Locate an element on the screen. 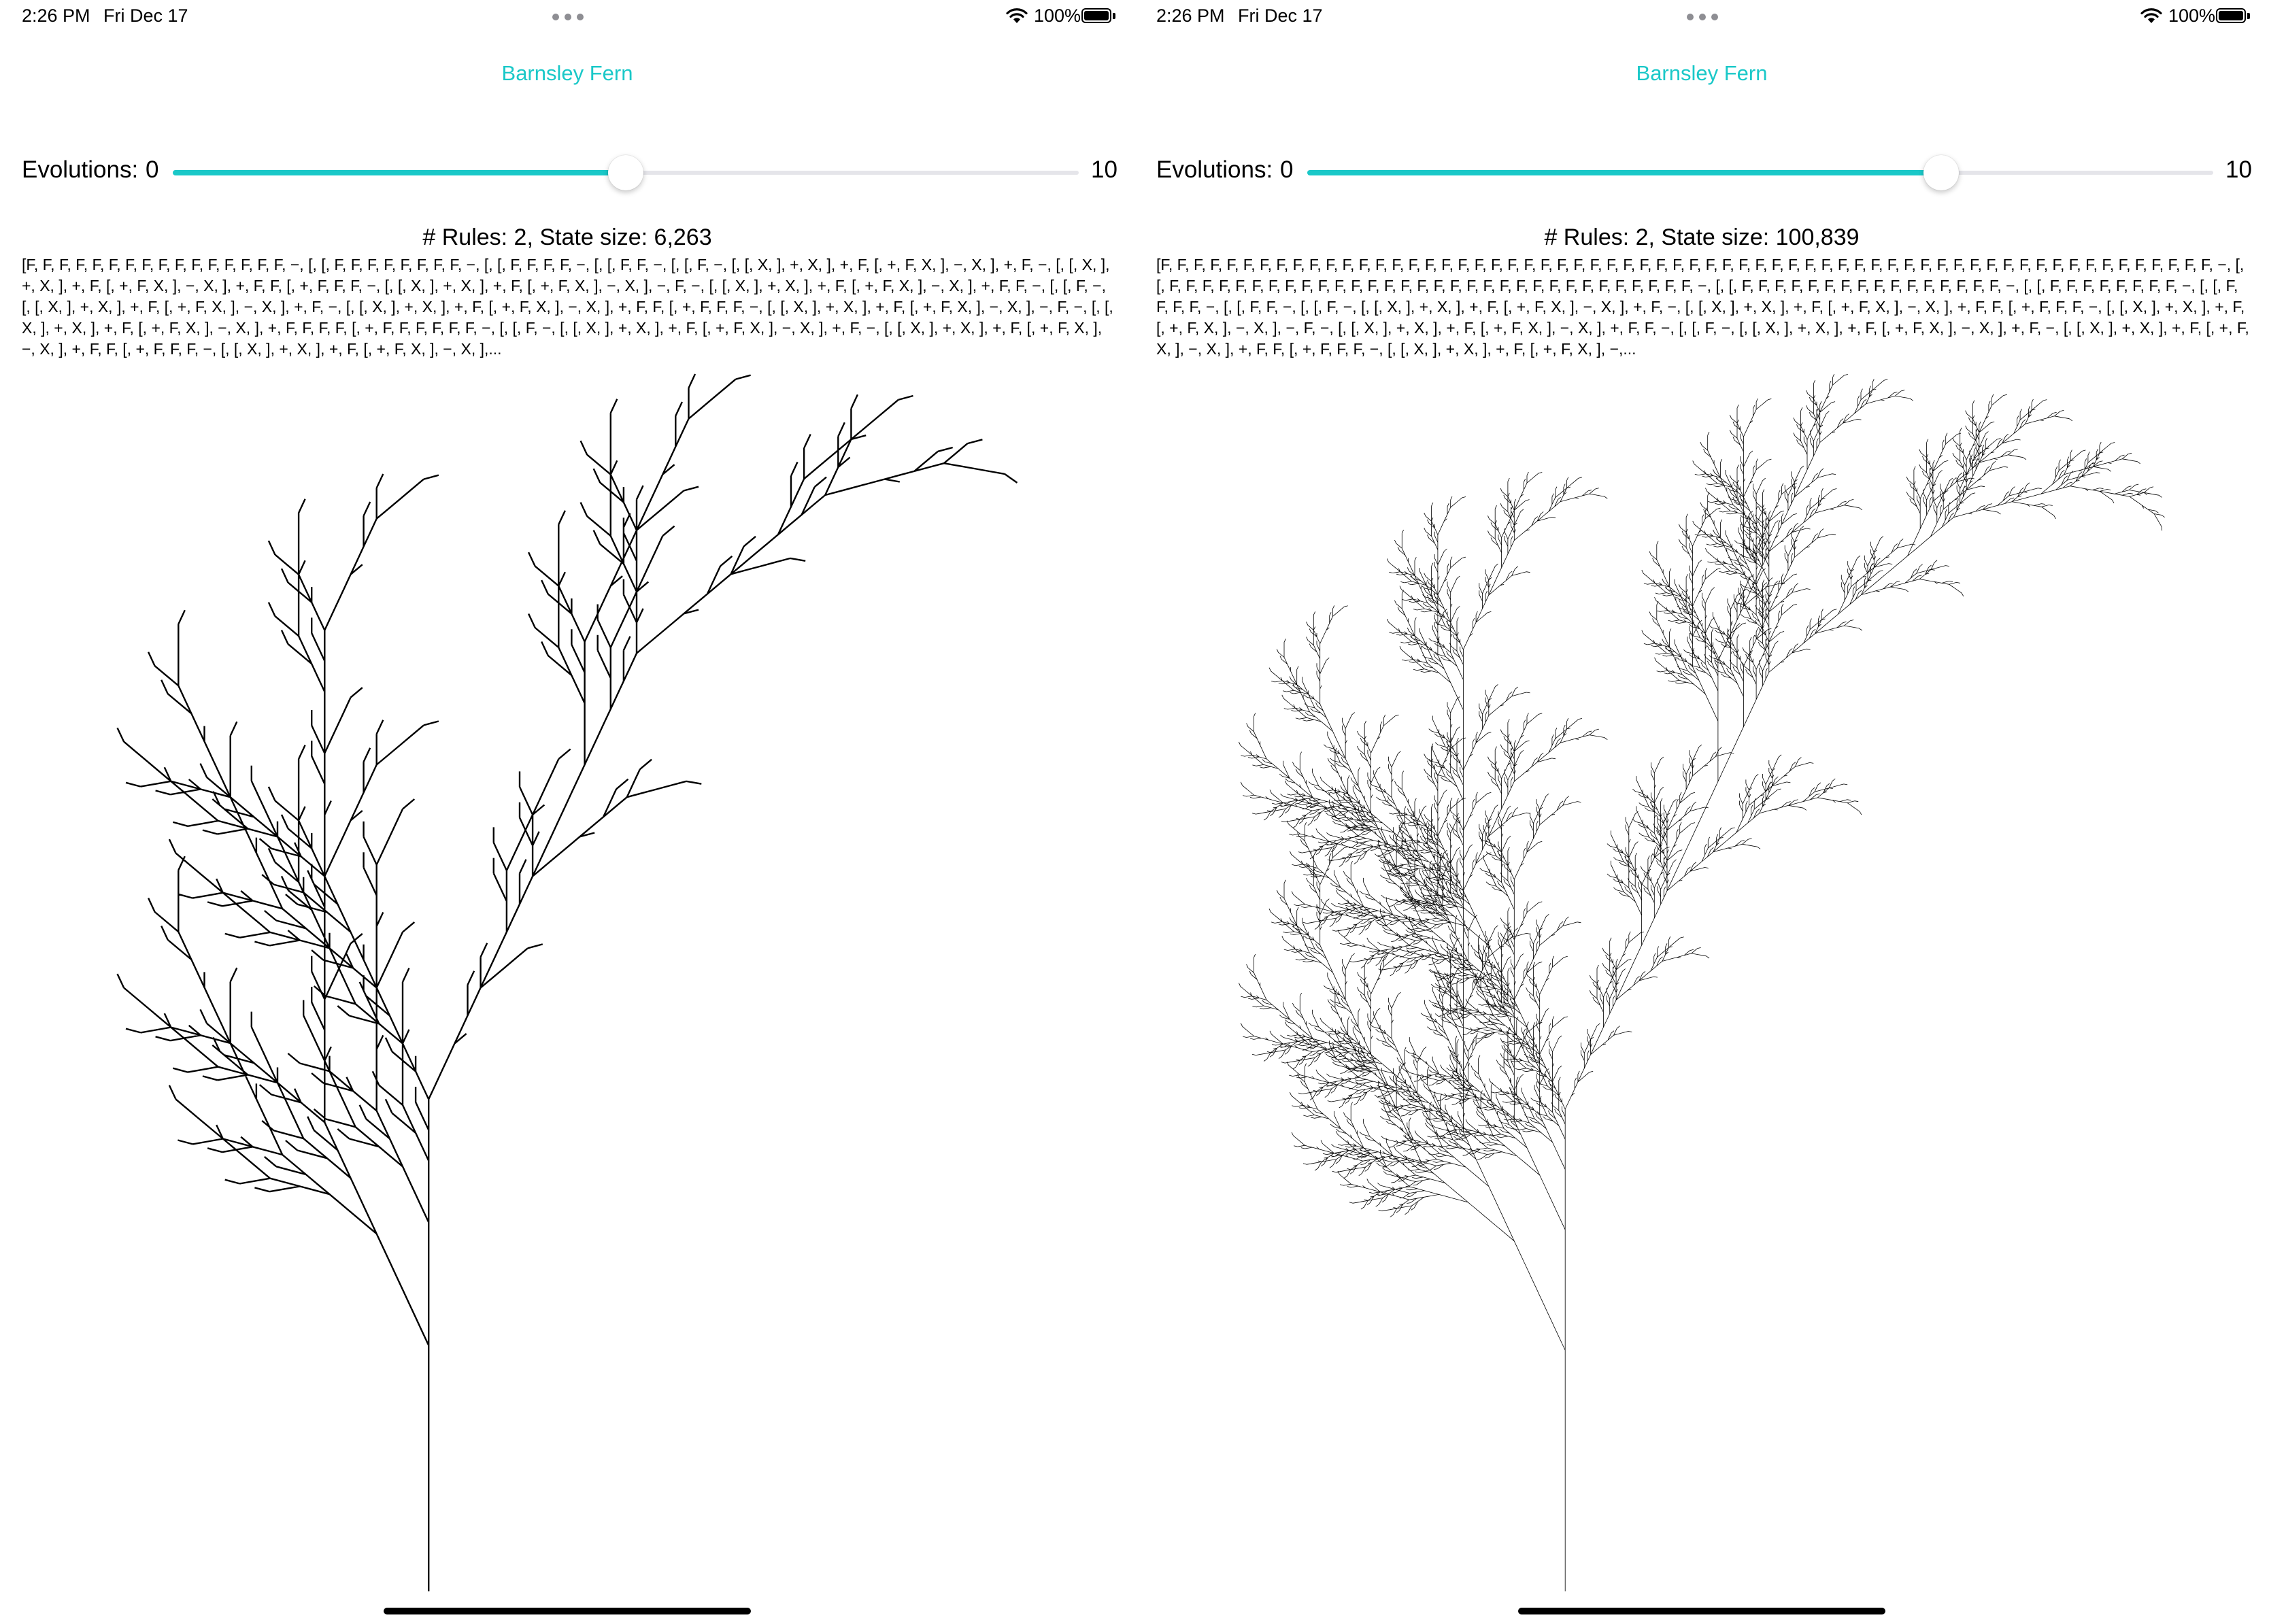 The image size is (2269, 1624). rules-summary: # Rules: 2, State size: 6,263 is located at coordinates (567, 237).